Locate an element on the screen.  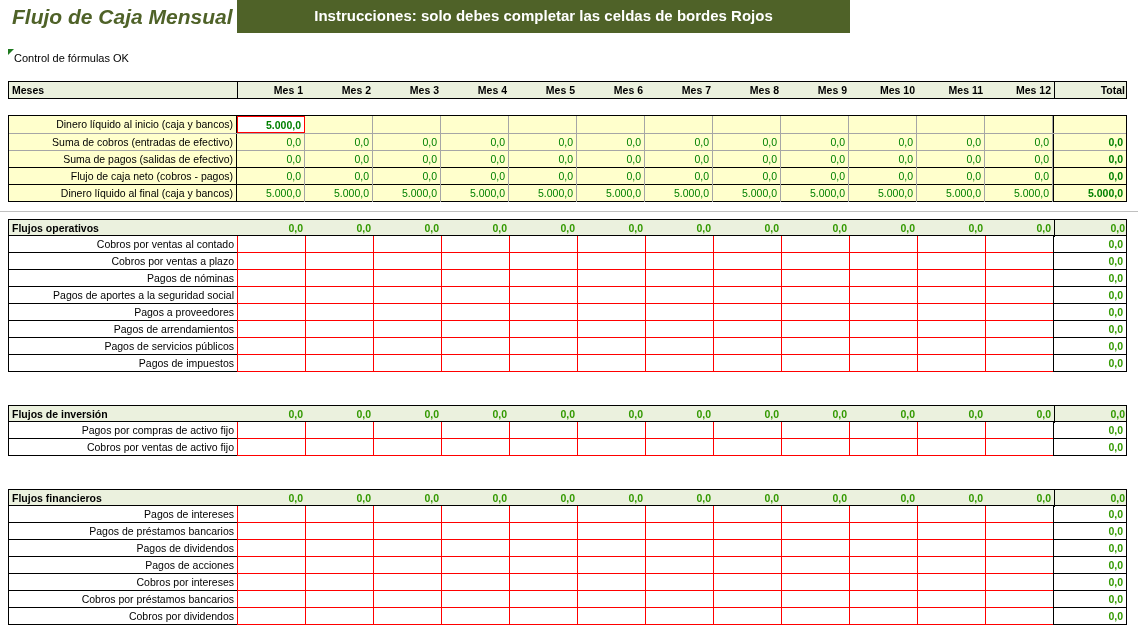
table-cell: Pagos de préstamos bancarios is located at coordinates (122, 531).